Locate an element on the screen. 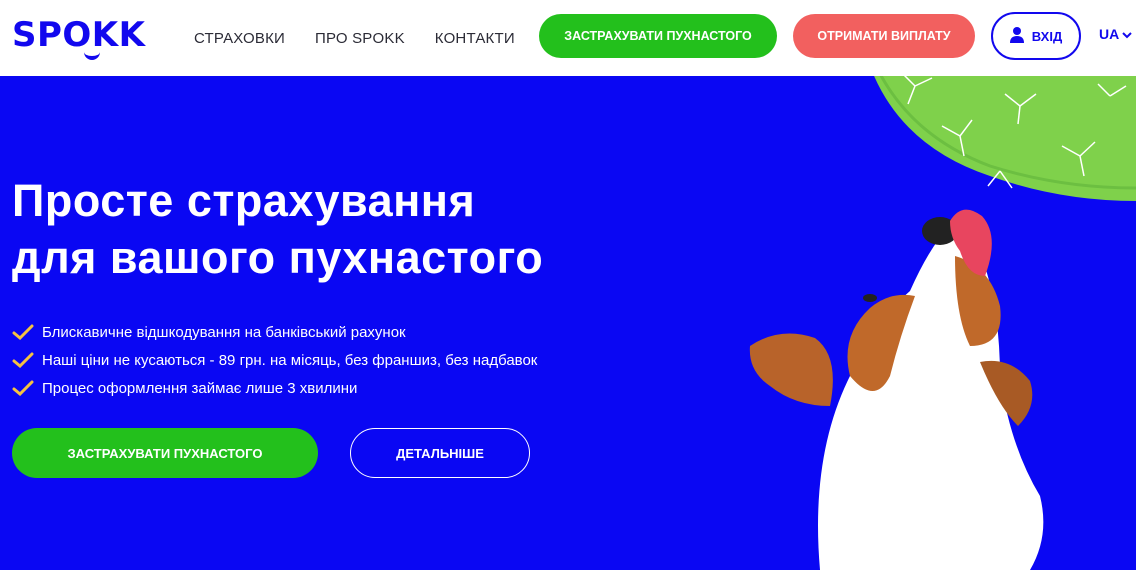 The width and height of the screenshot is (1136, 570). benefit-item: Процес оформлення займає лише 3 хвилини is located at coordinates (274, 388).